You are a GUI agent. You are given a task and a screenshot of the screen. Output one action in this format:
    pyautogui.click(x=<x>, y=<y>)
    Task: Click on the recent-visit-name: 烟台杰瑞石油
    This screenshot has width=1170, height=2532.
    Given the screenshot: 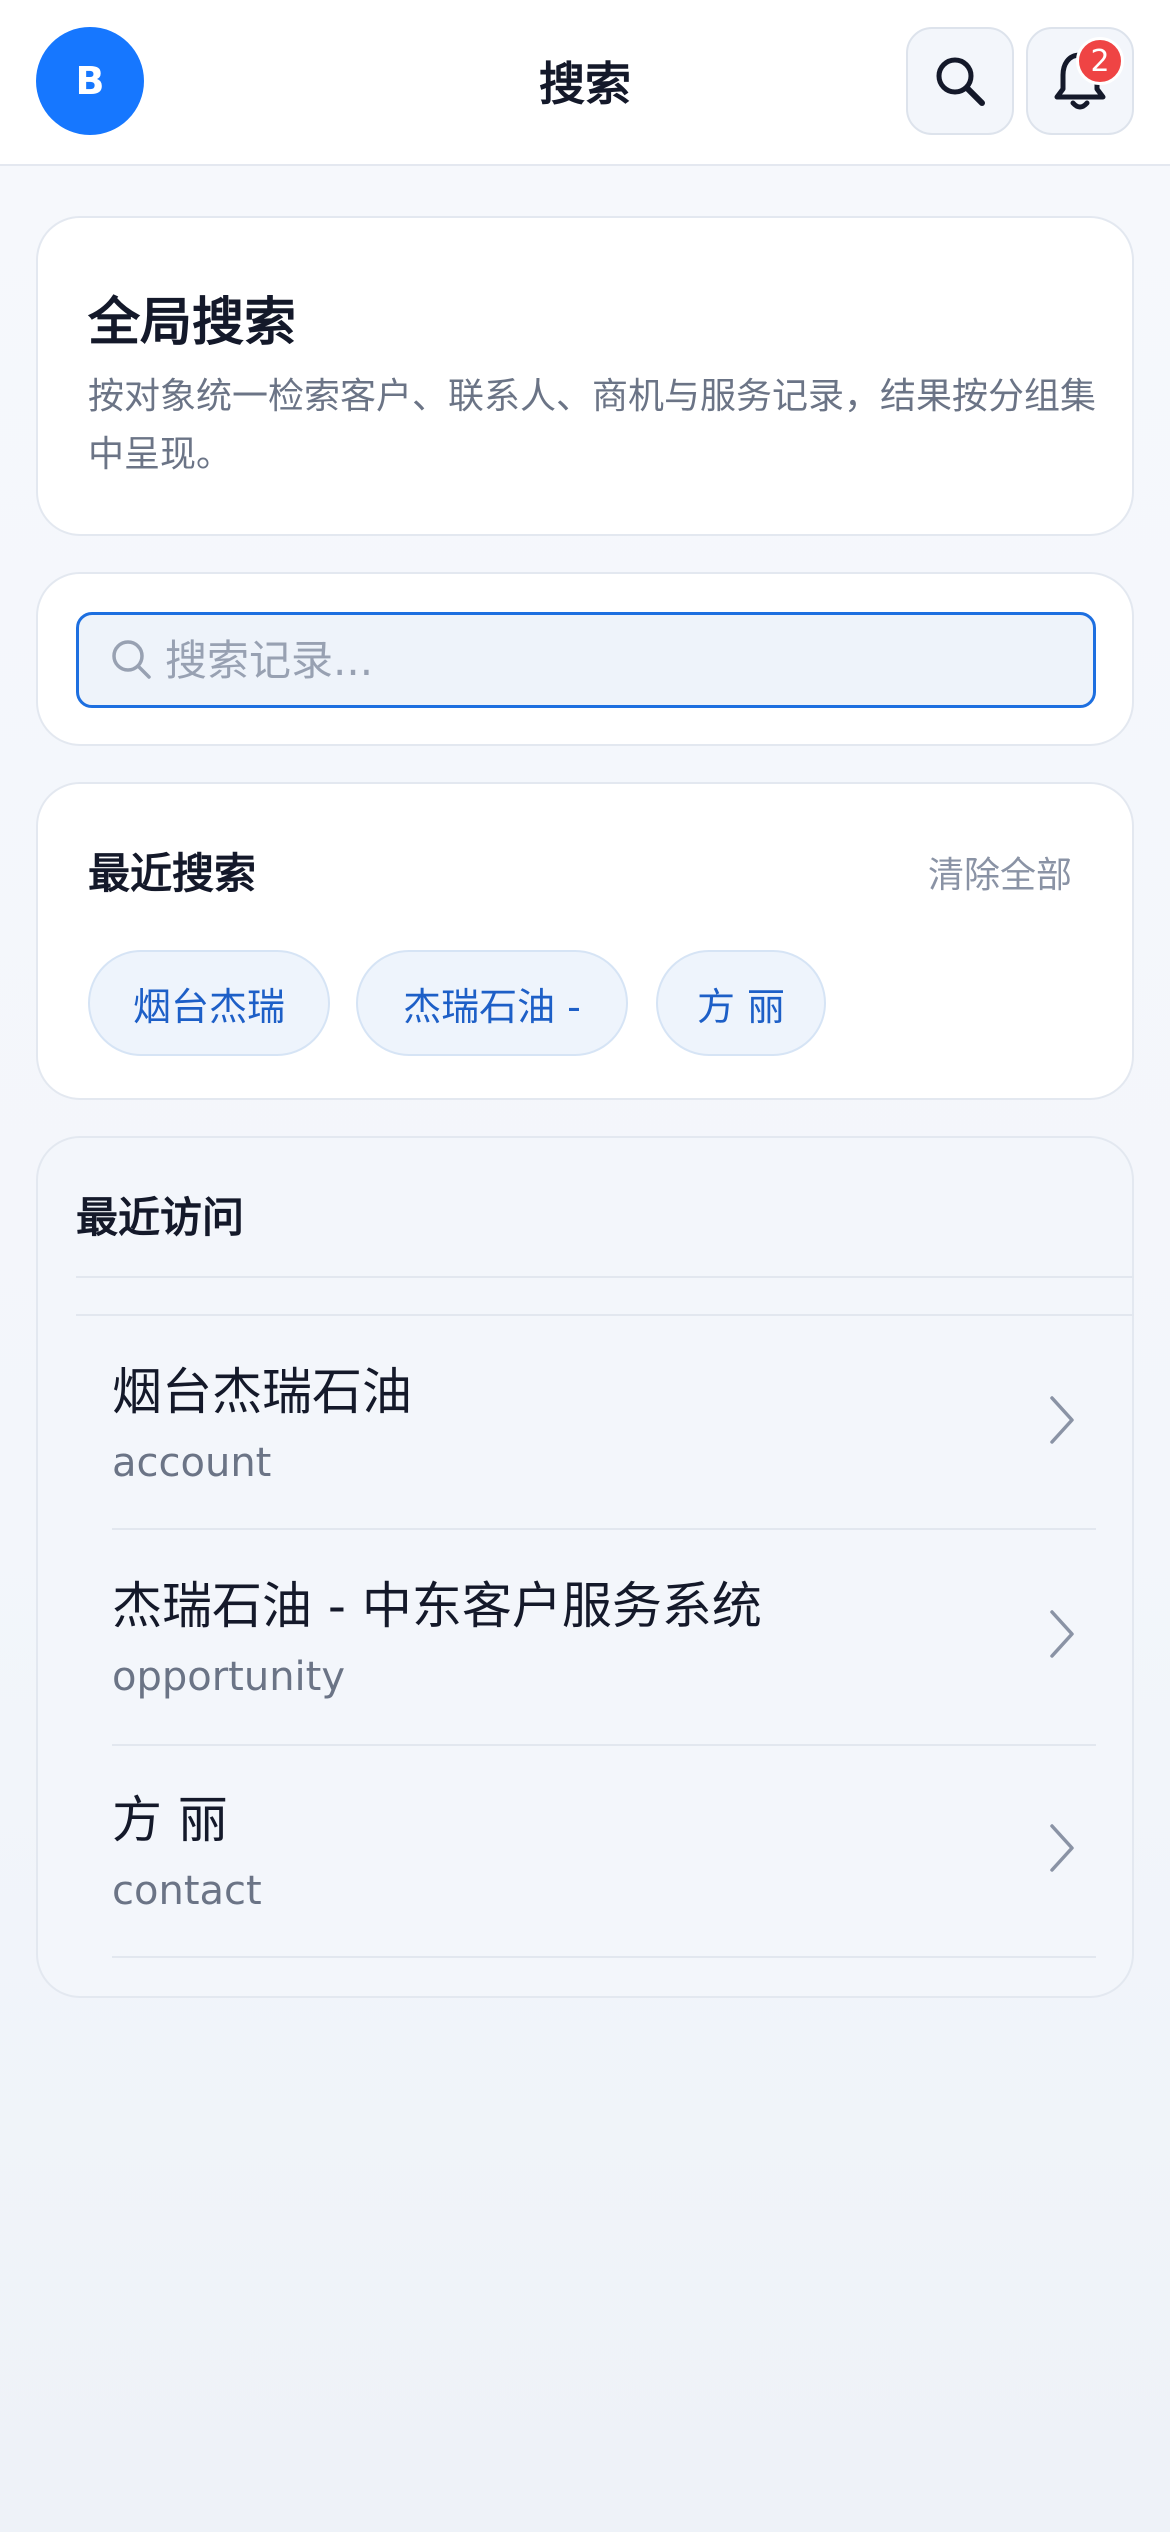 What is the action you would take?
    pyautogui.click(x=262, y=1392)
    